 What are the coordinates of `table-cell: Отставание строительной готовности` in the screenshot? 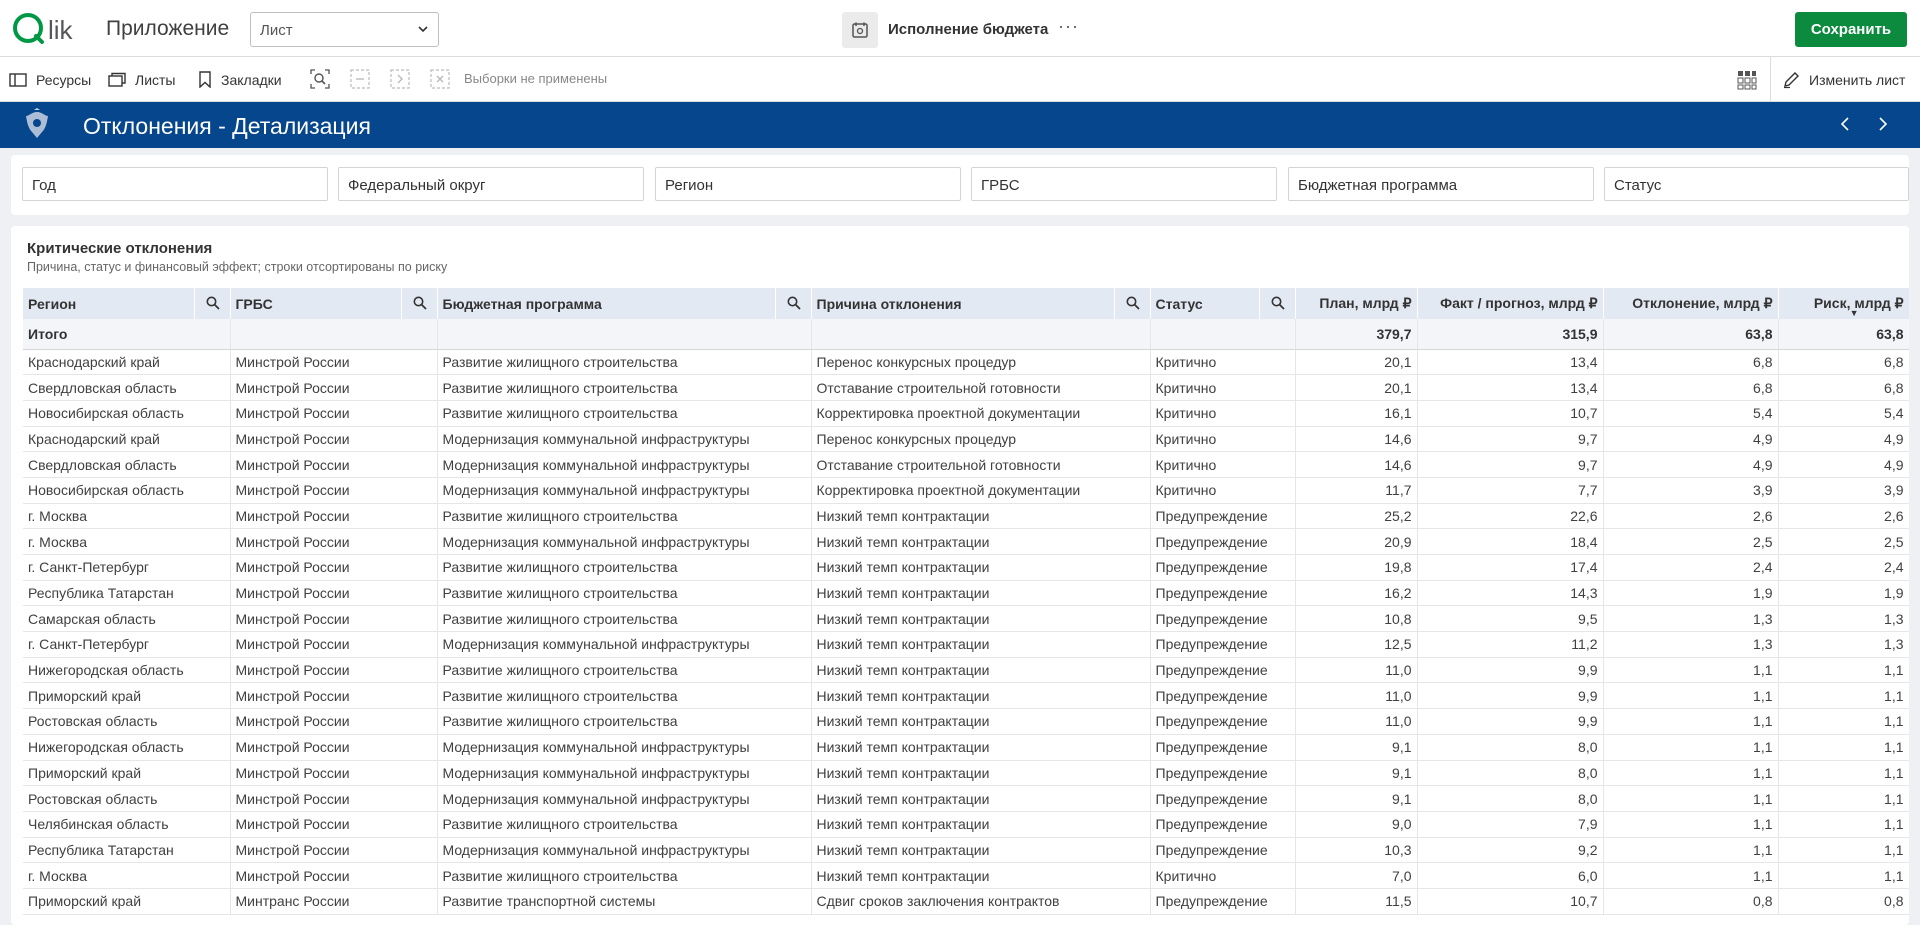 It's located at (981, 464).